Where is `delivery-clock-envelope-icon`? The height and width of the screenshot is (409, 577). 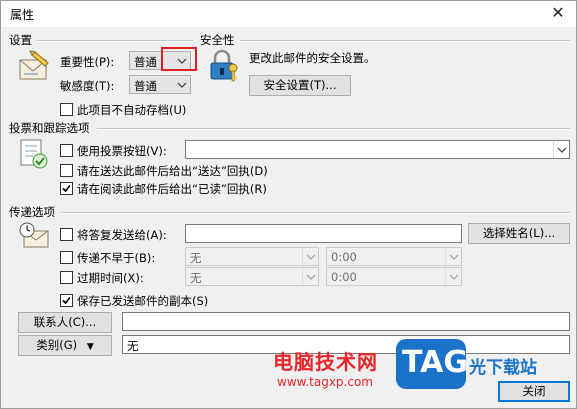
delivery-clock-envelope-icon is located at coordinates (34, 235).